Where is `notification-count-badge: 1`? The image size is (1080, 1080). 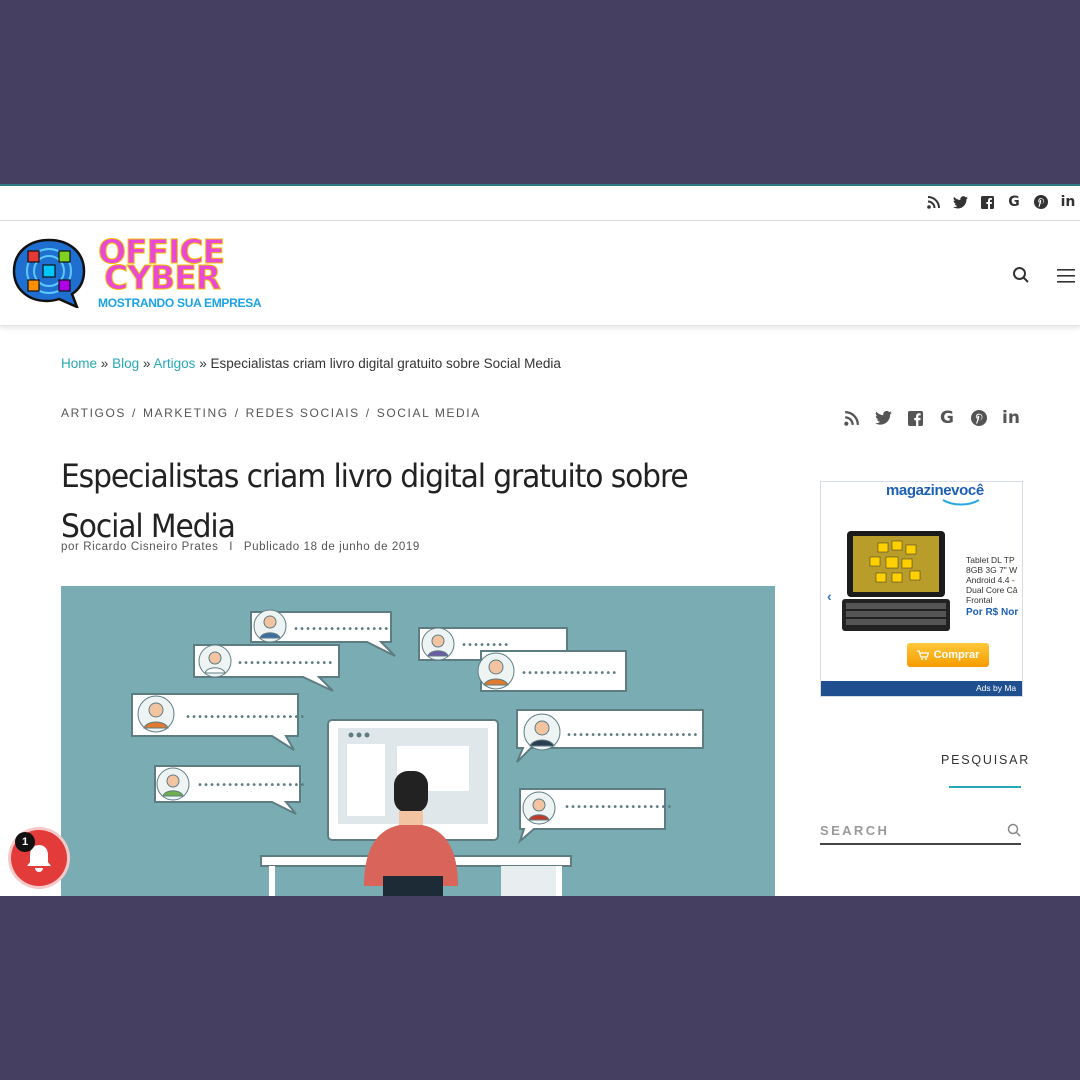 notification-count-badge: 1 is located at coordinates (25, 842).